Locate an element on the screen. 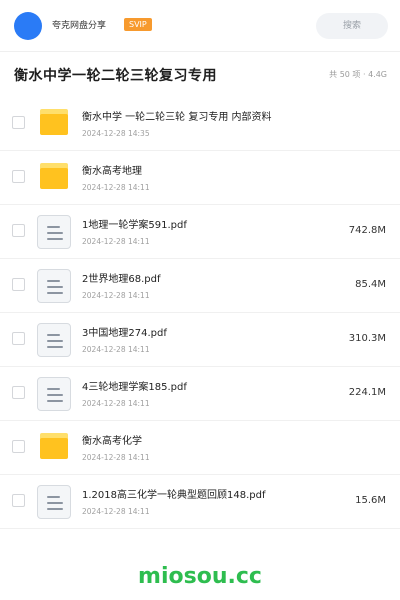 The height and width of the screenshot is (600, 400). file-name: 1地理一轮学案591.pdf is located at coordinates (134, 225).